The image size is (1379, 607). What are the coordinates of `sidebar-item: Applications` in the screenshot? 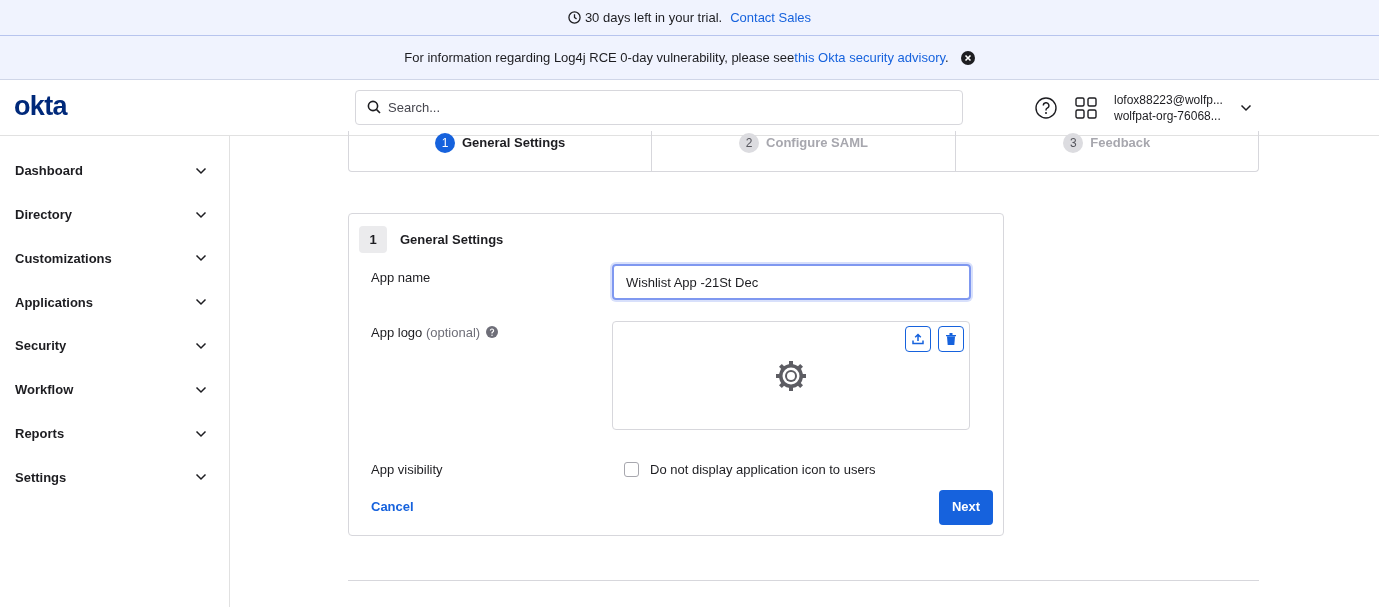 It's located at (114, 302).